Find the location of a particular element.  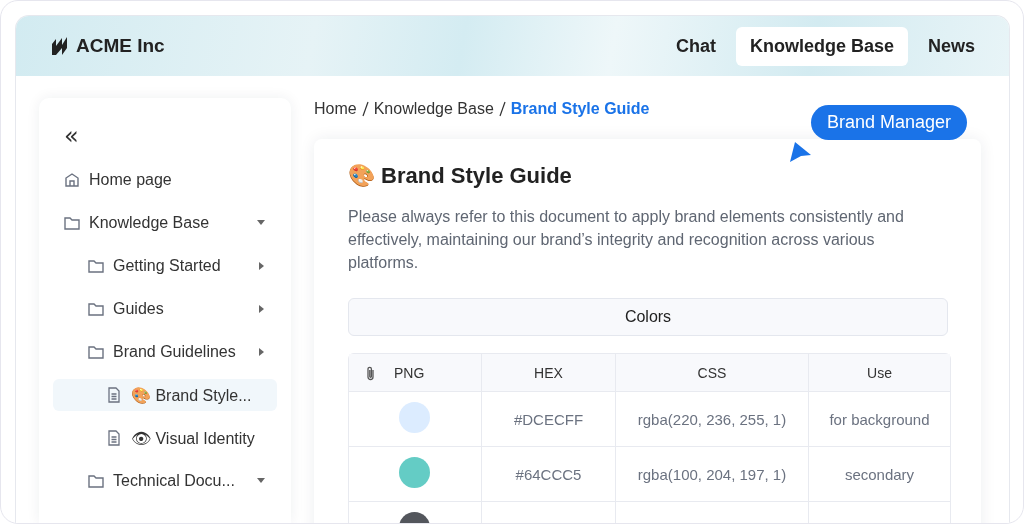

breadcrumb-current: Brand Style Guide is located at coordinates (580, 109).